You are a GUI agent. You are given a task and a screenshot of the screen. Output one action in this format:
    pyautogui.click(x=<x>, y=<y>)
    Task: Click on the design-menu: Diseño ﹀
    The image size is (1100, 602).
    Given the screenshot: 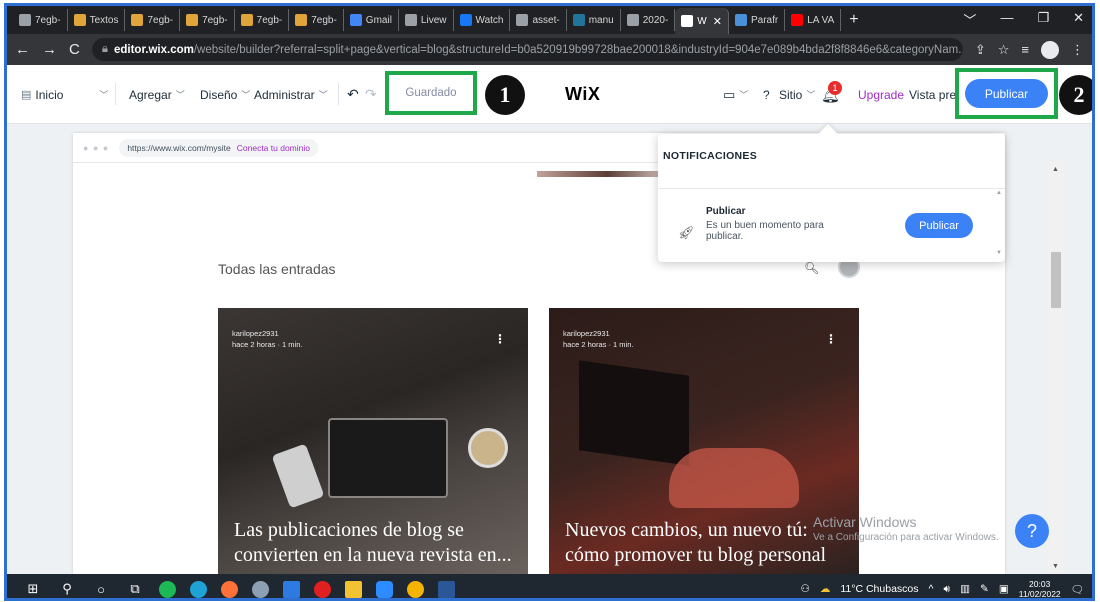 What is the action you would take?
    pyautogui.click(x=225, y=94)
    